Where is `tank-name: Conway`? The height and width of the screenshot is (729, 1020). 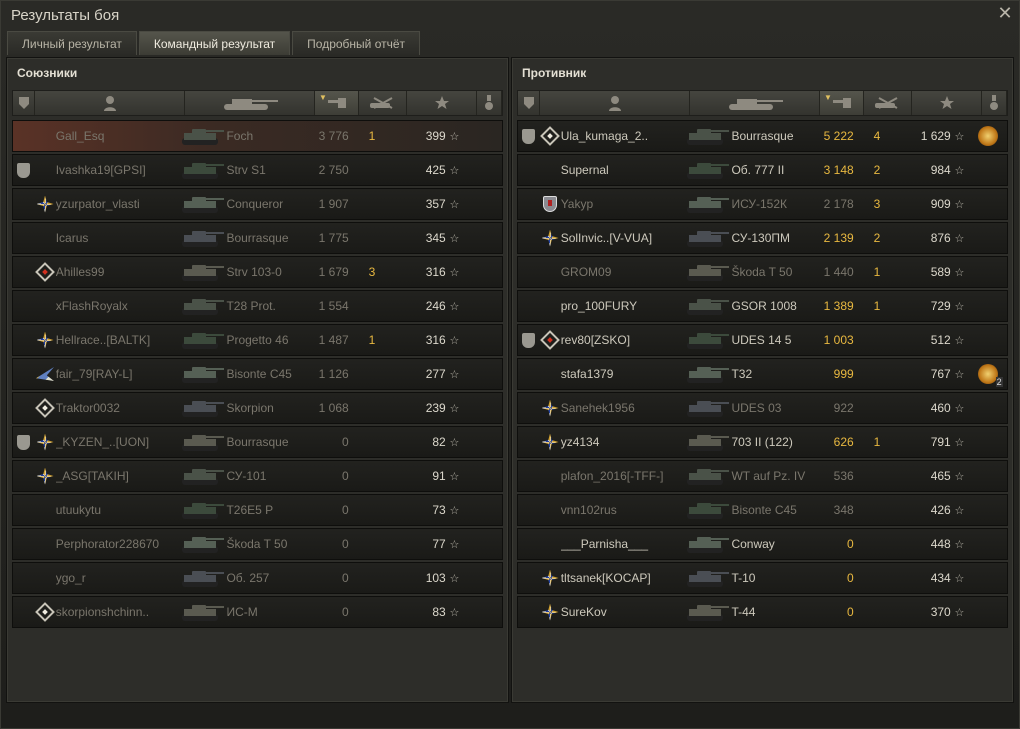 tank-name: Conway is located at coordinates (753, 544).